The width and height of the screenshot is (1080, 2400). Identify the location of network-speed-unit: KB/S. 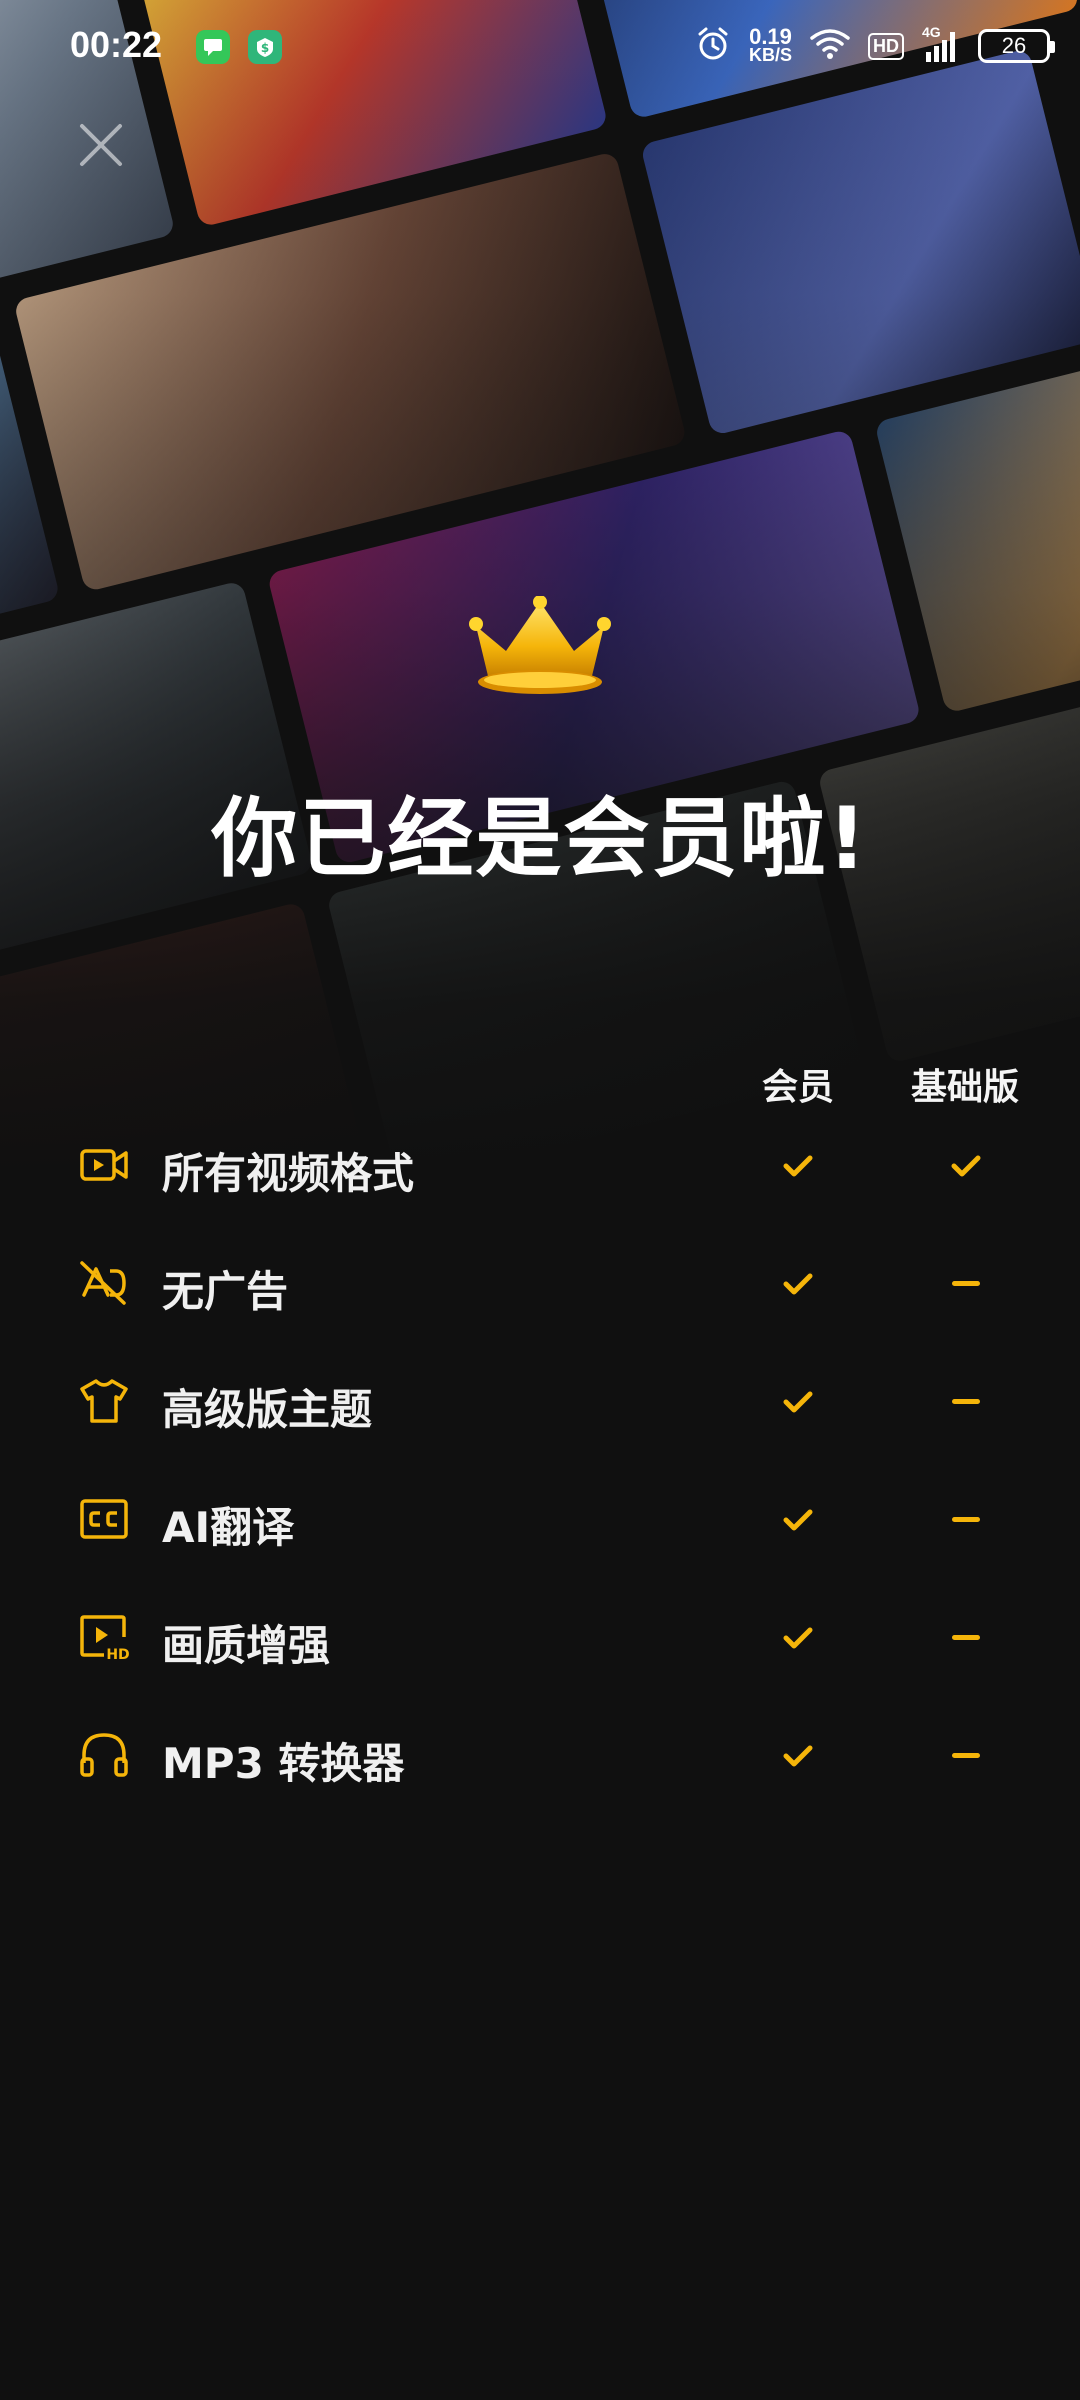
(770, 55).